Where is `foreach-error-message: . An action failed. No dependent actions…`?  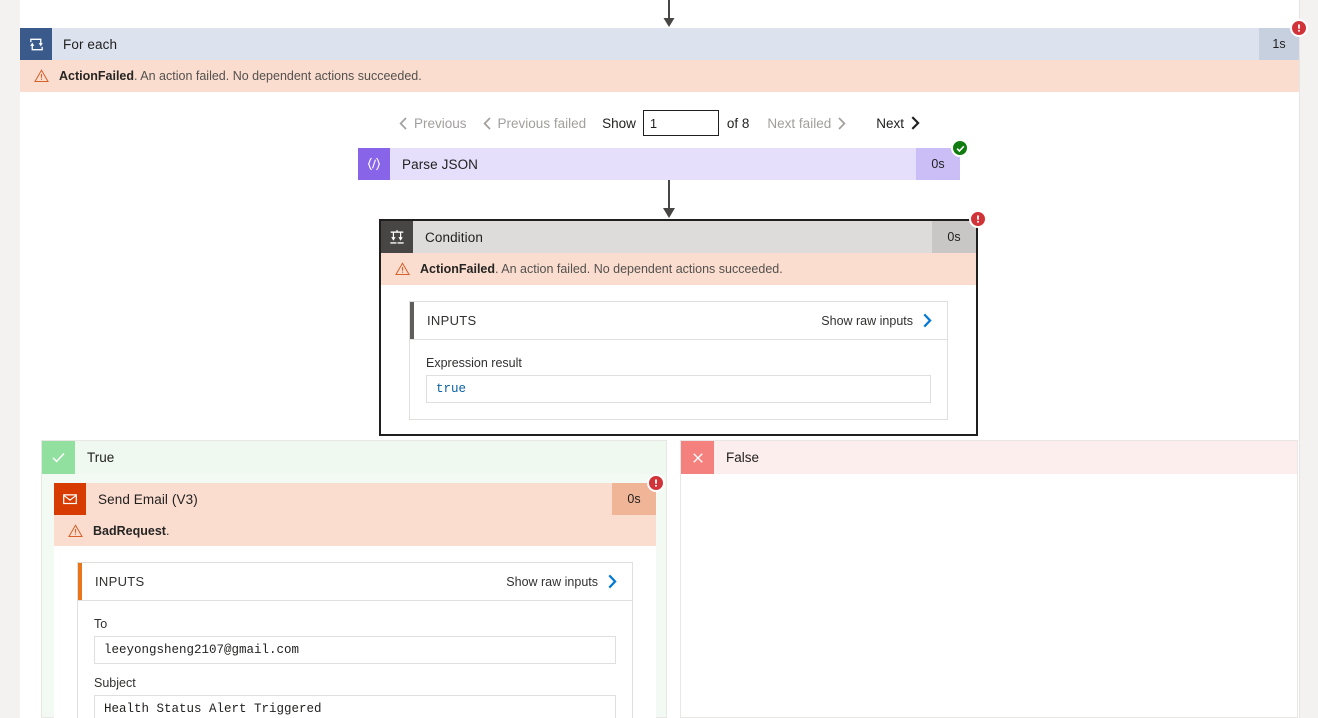 foreach-error-message: . An action failed. No dependent actions… is located at coordinates (278, 76).